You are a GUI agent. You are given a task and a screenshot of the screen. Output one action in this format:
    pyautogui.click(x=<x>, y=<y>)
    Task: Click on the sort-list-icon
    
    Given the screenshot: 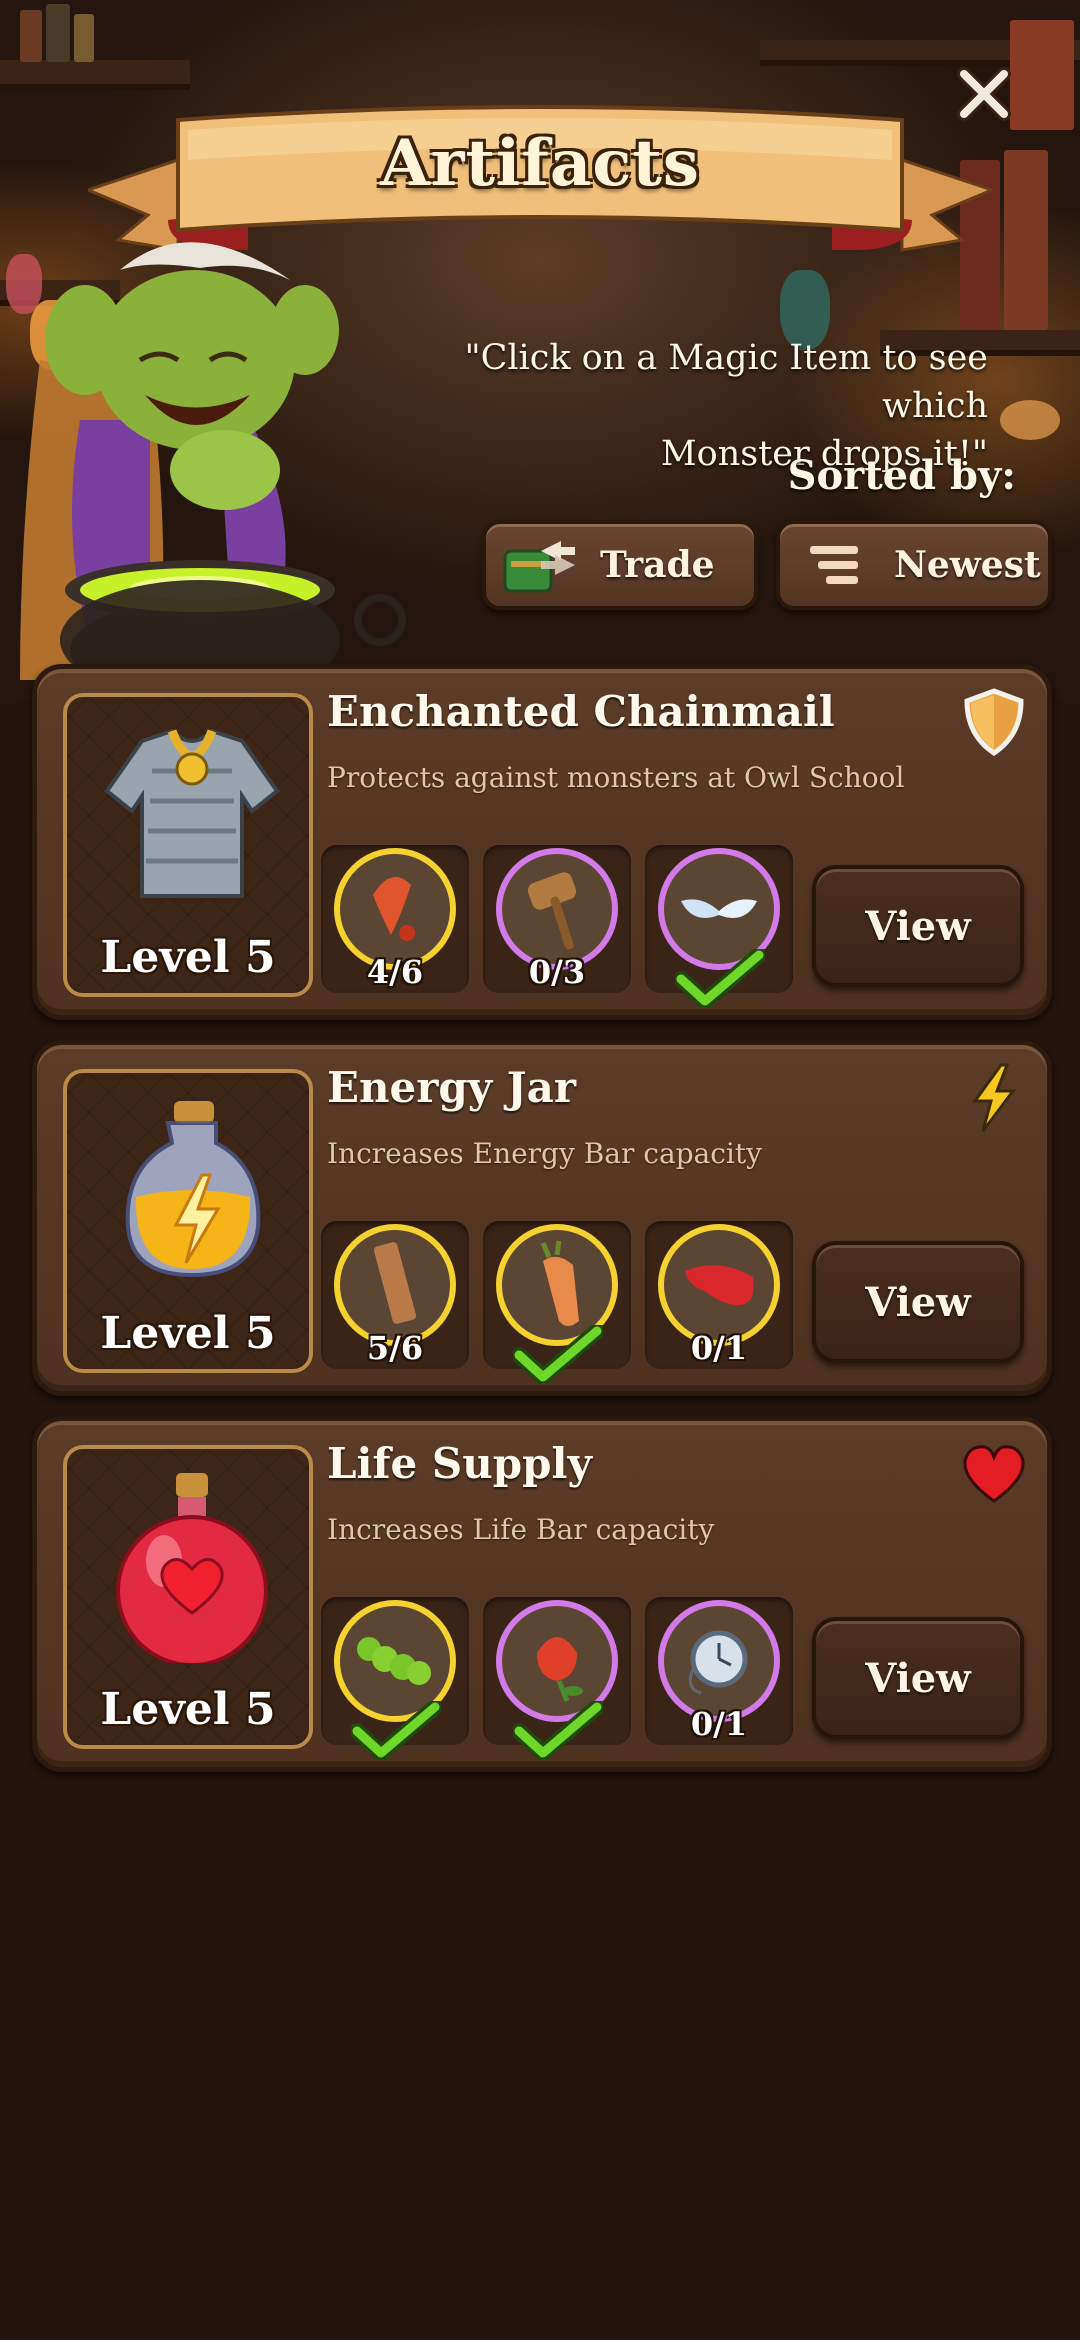 What is the action you would take?
    pyautogui.click(x=834, y=565)
    